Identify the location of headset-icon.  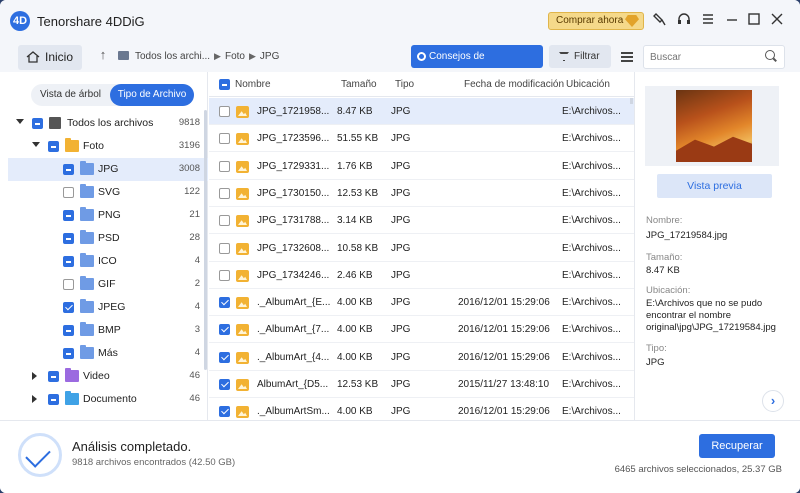
(684, 21).